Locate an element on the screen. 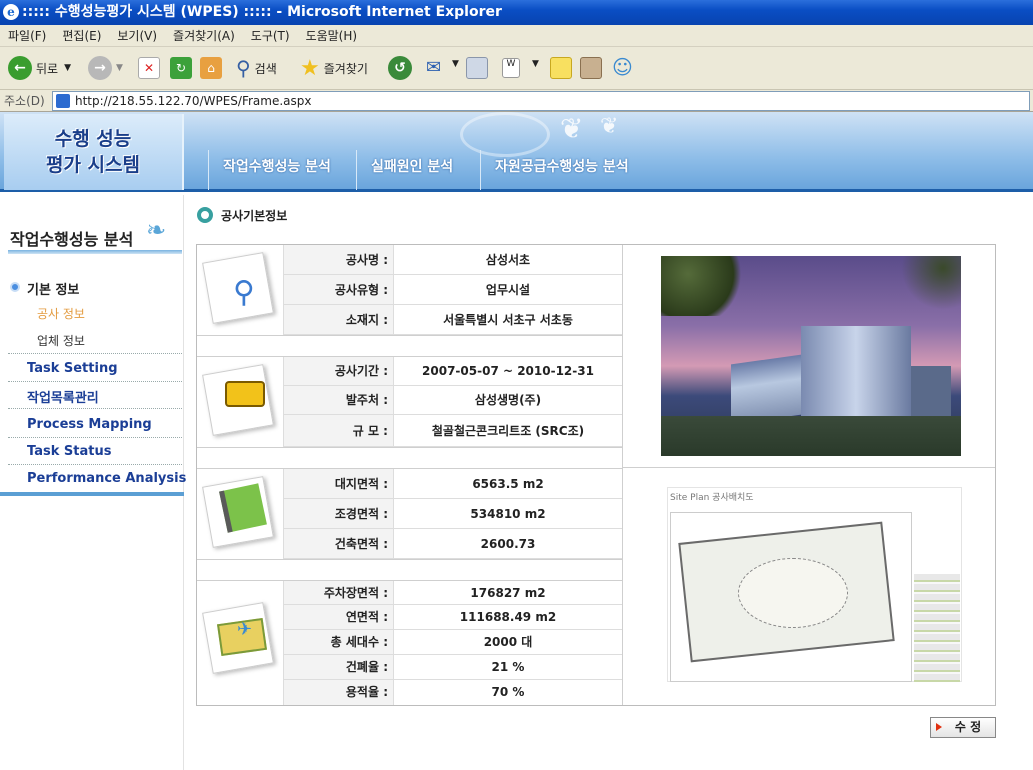 The width and height of the screenshot is (1033, 770). sidebar-subitem-company-info: 업체 정보 is located at coordinates (61, 340).